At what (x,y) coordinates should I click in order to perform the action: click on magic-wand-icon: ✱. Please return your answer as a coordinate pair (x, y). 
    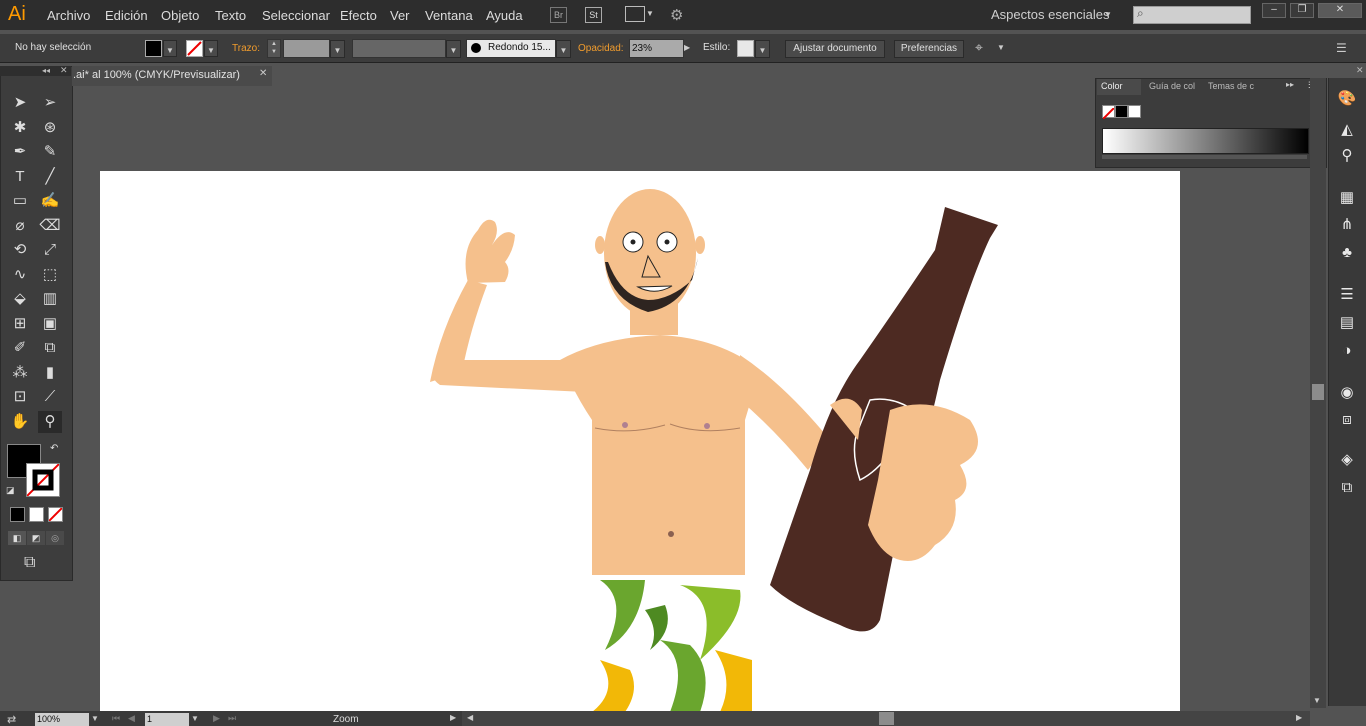
    Looking at the image, I should click on (20, 128).